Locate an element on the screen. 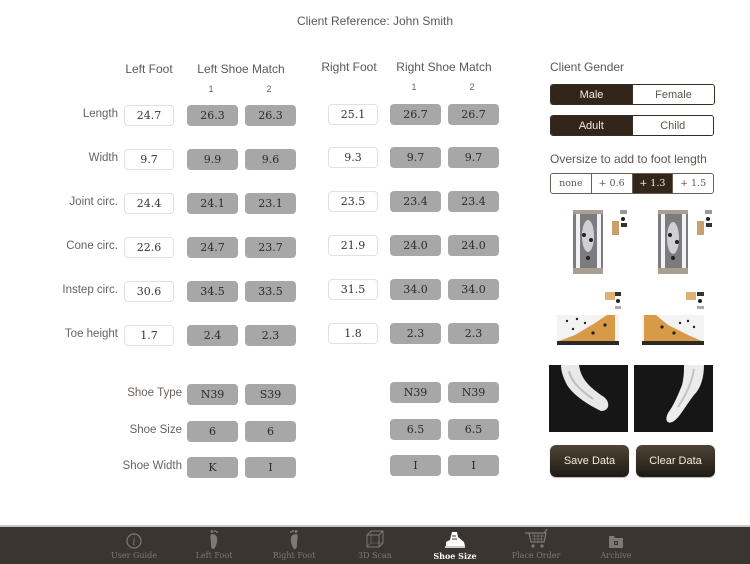  left-match-1-value: 9.9 is located at coordinates (212, 159).